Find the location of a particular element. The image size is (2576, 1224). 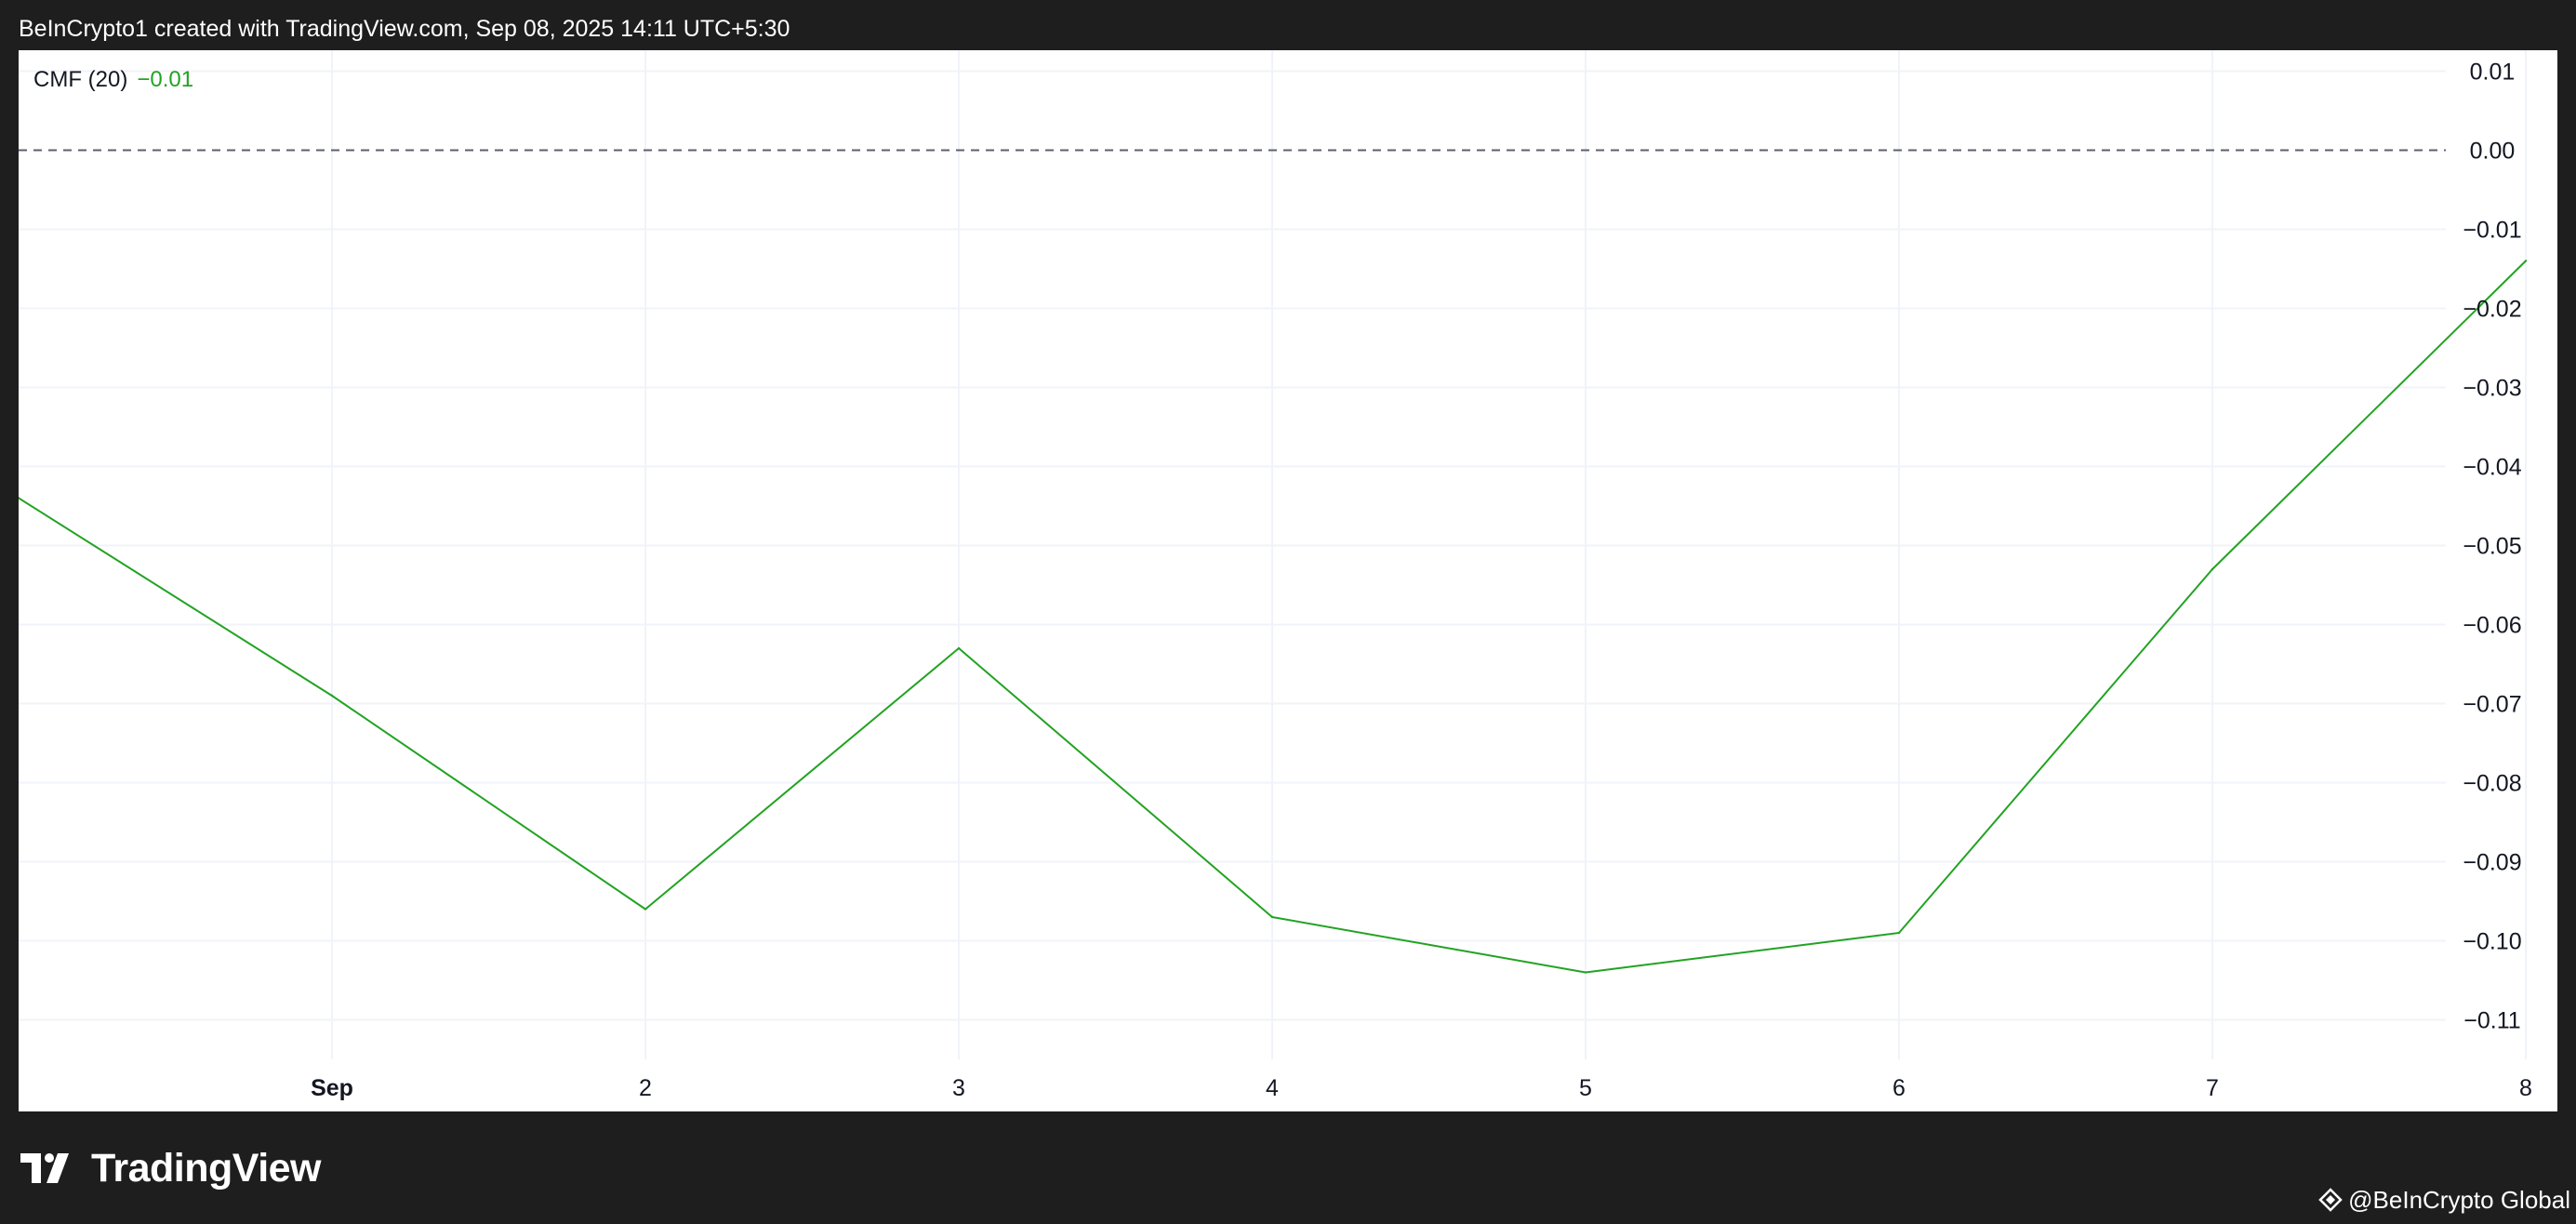

x-tick-label: 8 is located at coordinates (2525, 1088).